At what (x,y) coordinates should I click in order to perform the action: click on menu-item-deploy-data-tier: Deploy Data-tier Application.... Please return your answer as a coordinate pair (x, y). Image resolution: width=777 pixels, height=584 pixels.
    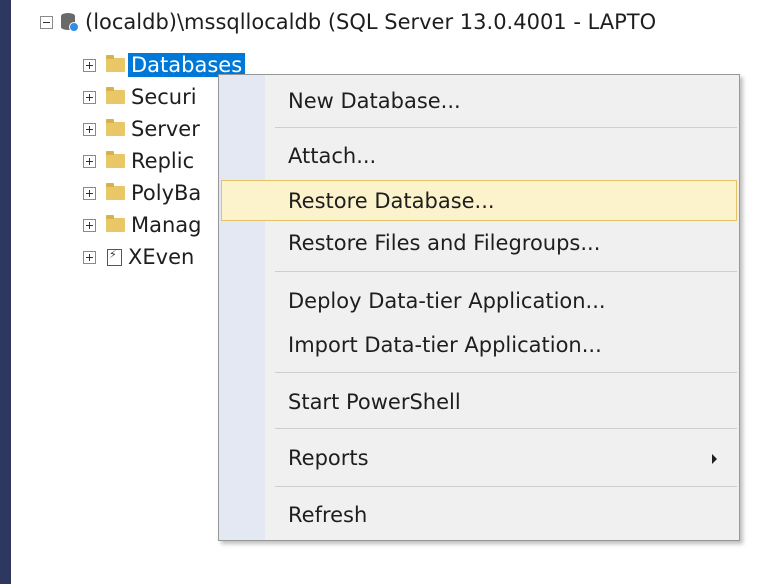
    Looking at the image, I should click on (479, 301).